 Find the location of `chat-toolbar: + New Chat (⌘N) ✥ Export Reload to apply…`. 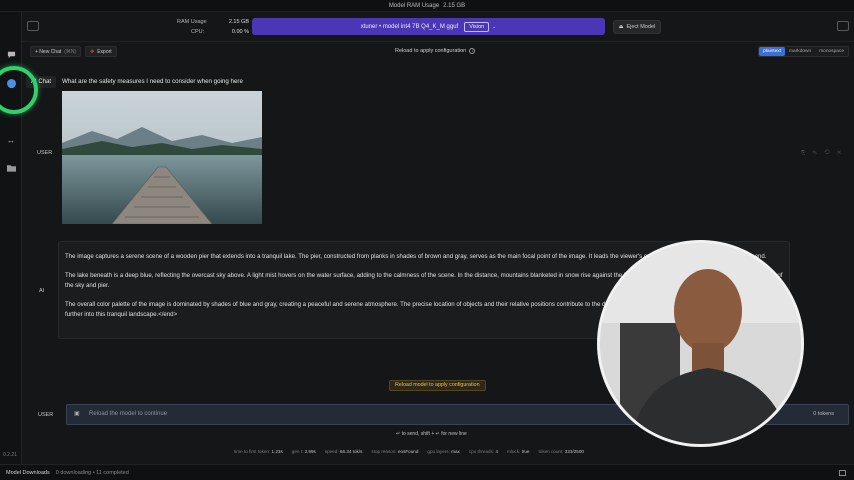

chat-toolbar: + New Chat (⌘N) ✥ Export Reload to apply… is located at coordinates (438, 52).